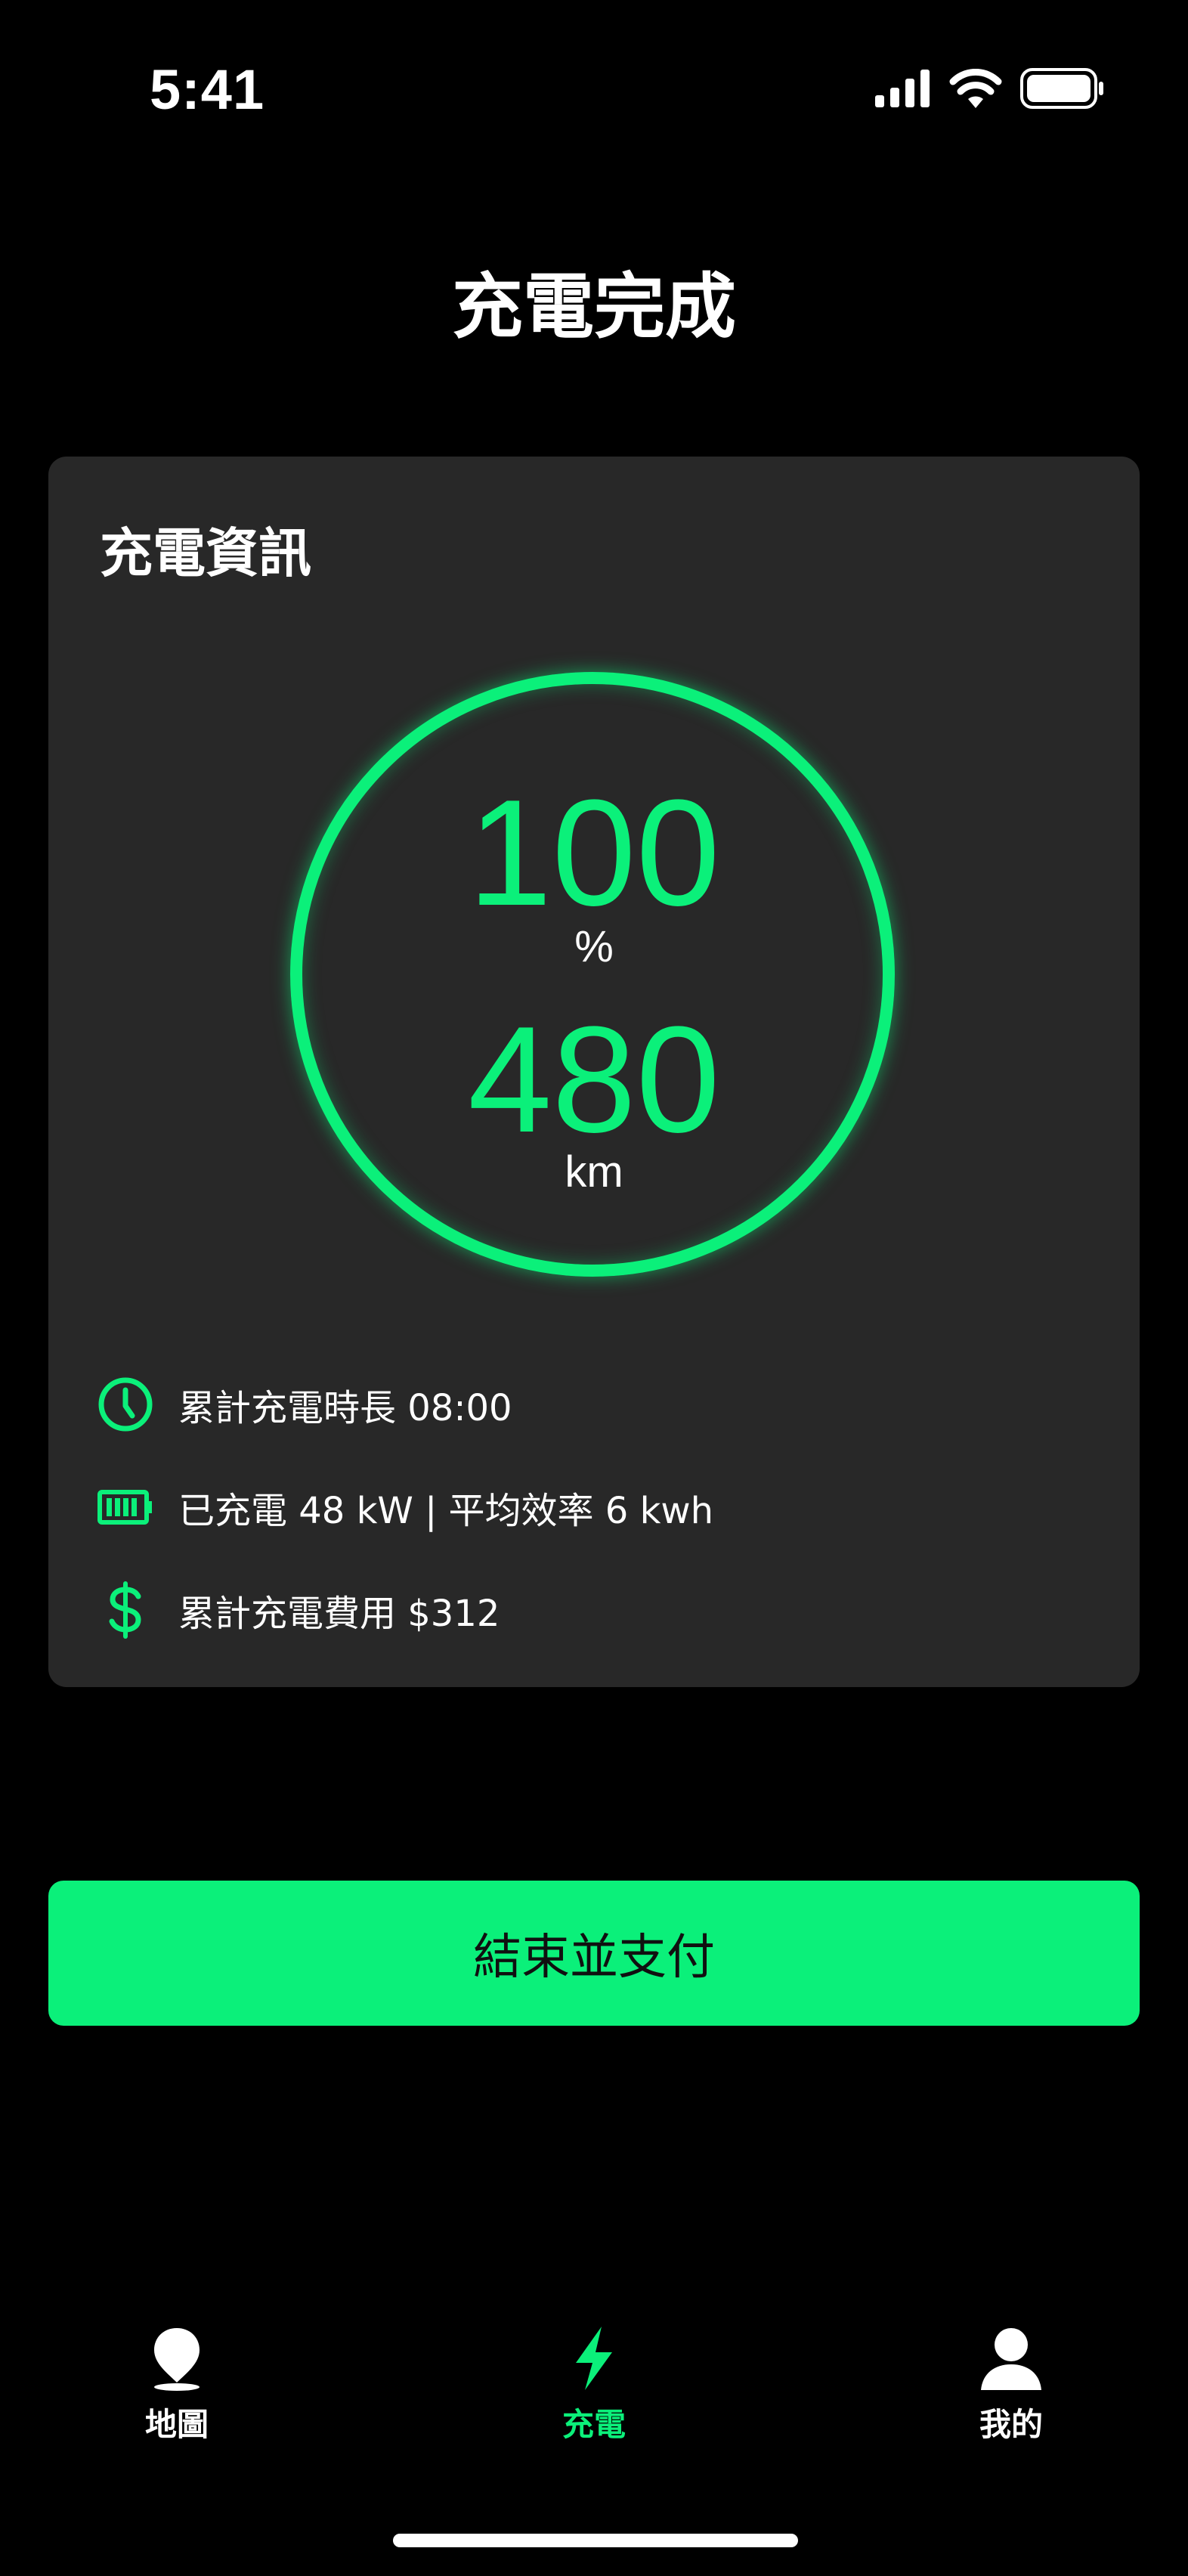  Describe the element at coordinates (1011, 2359) in the screenshot. I see `user-icon` at that location.